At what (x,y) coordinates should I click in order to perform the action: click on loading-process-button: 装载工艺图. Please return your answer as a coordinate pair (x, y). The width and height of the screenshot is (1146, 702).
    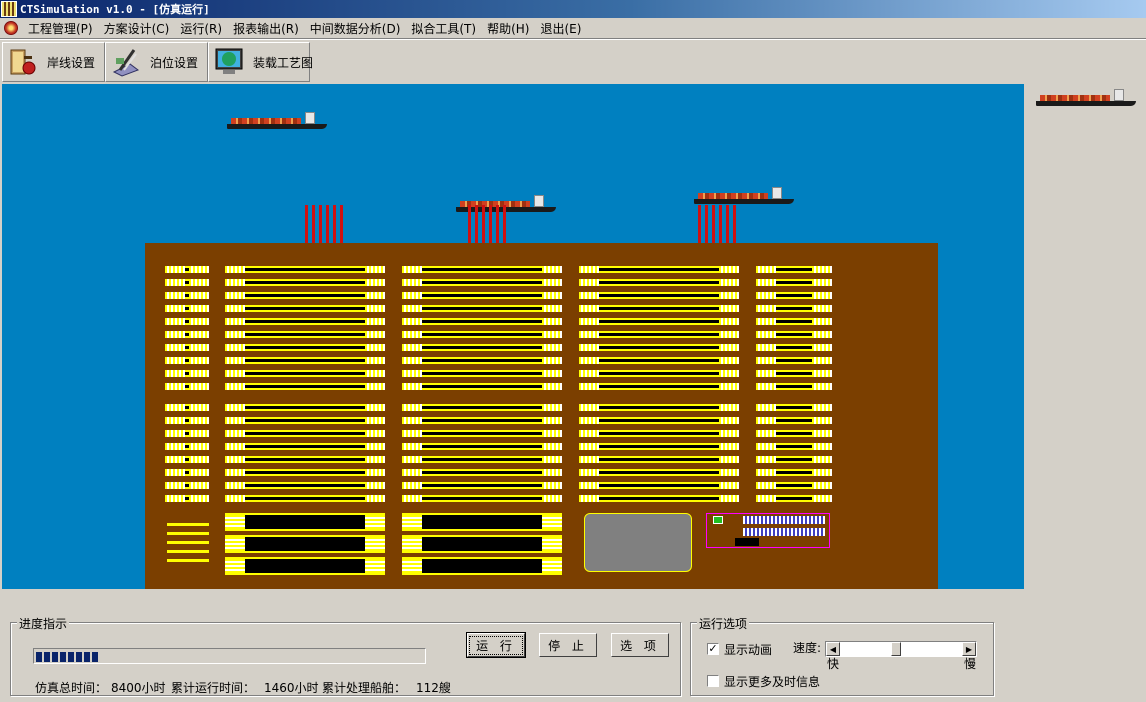
    Looking at the image, I should click on (261, 62).